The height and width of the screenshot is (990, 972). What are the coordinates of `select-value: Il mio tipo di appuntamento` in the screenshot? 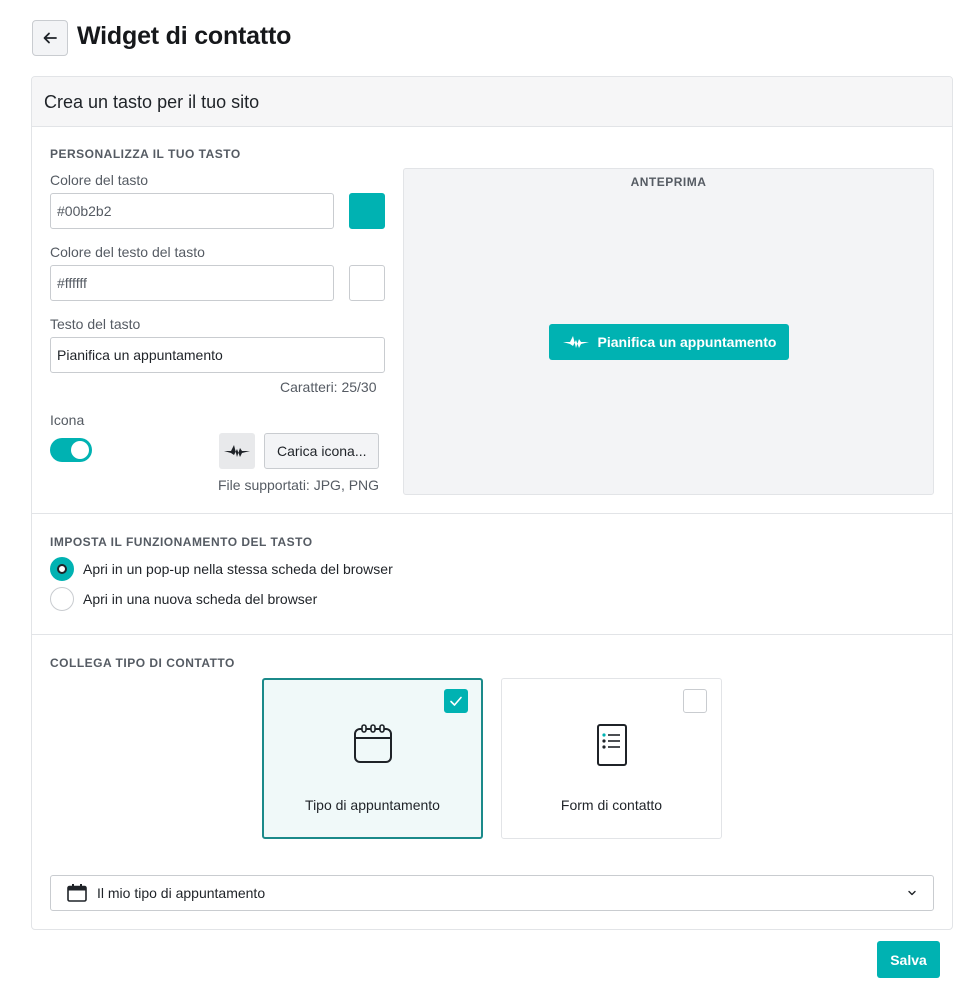 It's located at (181, 893).